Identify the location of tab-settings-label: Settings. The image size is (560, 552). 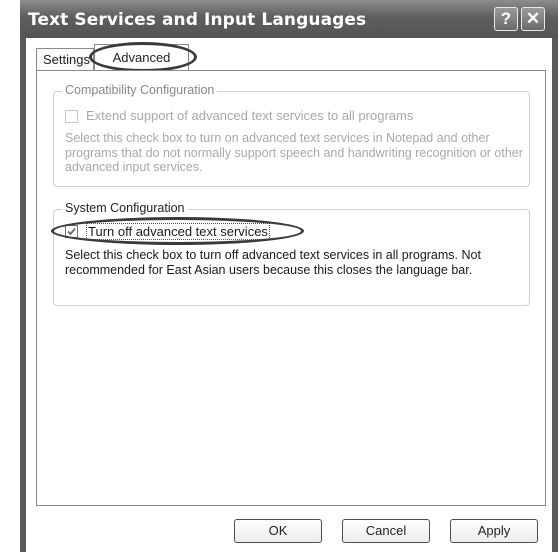
(66, 59).